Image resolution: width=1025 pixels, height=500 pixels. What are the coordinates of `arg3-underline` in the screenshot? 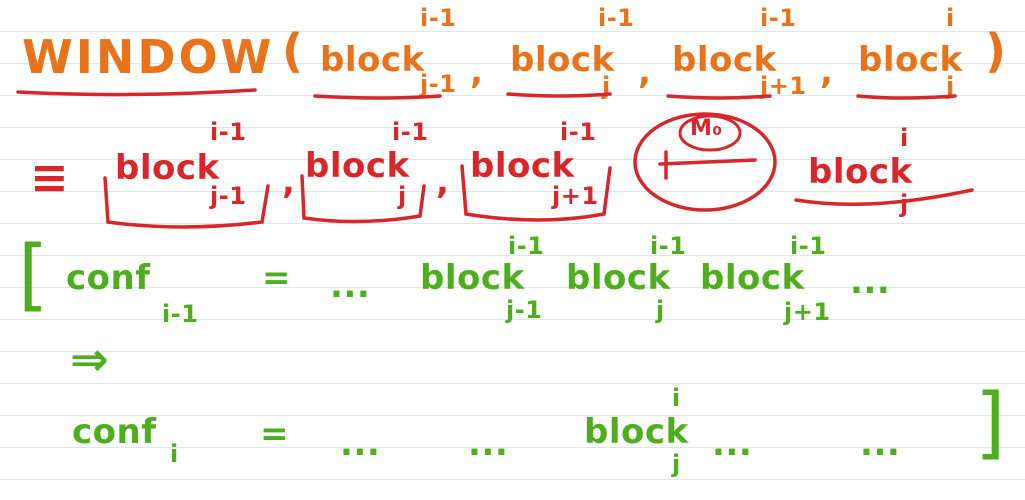 It's located at (719, 97).